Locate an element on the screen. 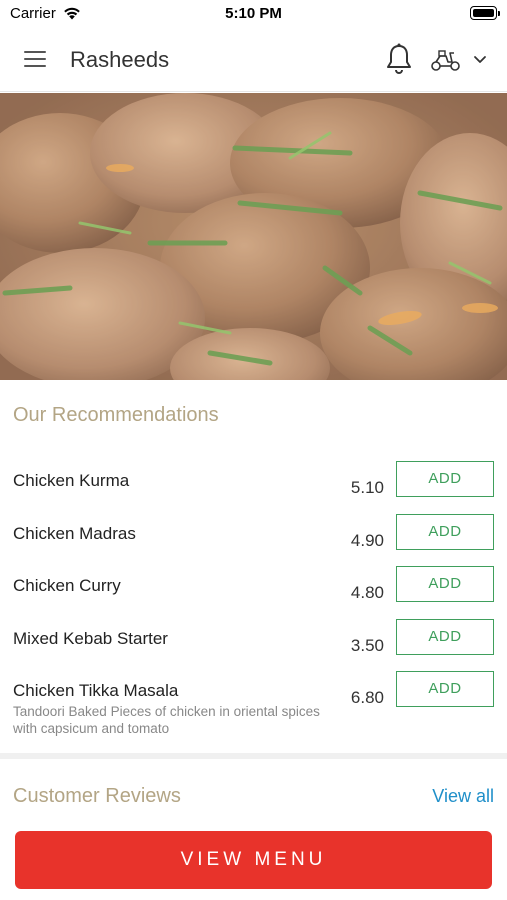  battery-icon is located at coordinates (485, 13).